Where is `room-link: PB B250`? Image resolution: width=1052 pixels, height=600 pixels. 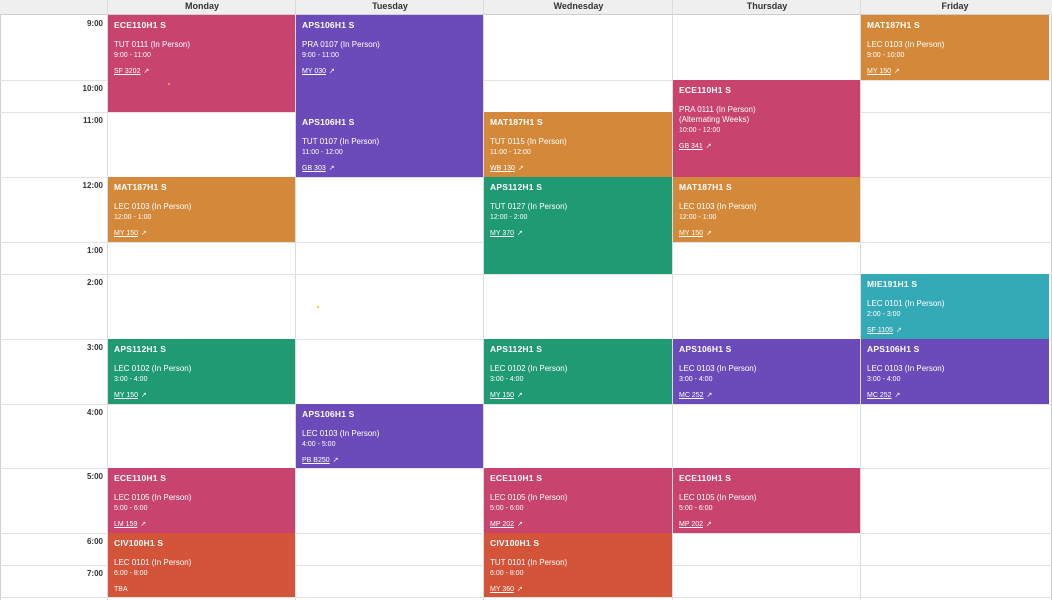
room-link: PB B250 is located at coordinates (316, 461).